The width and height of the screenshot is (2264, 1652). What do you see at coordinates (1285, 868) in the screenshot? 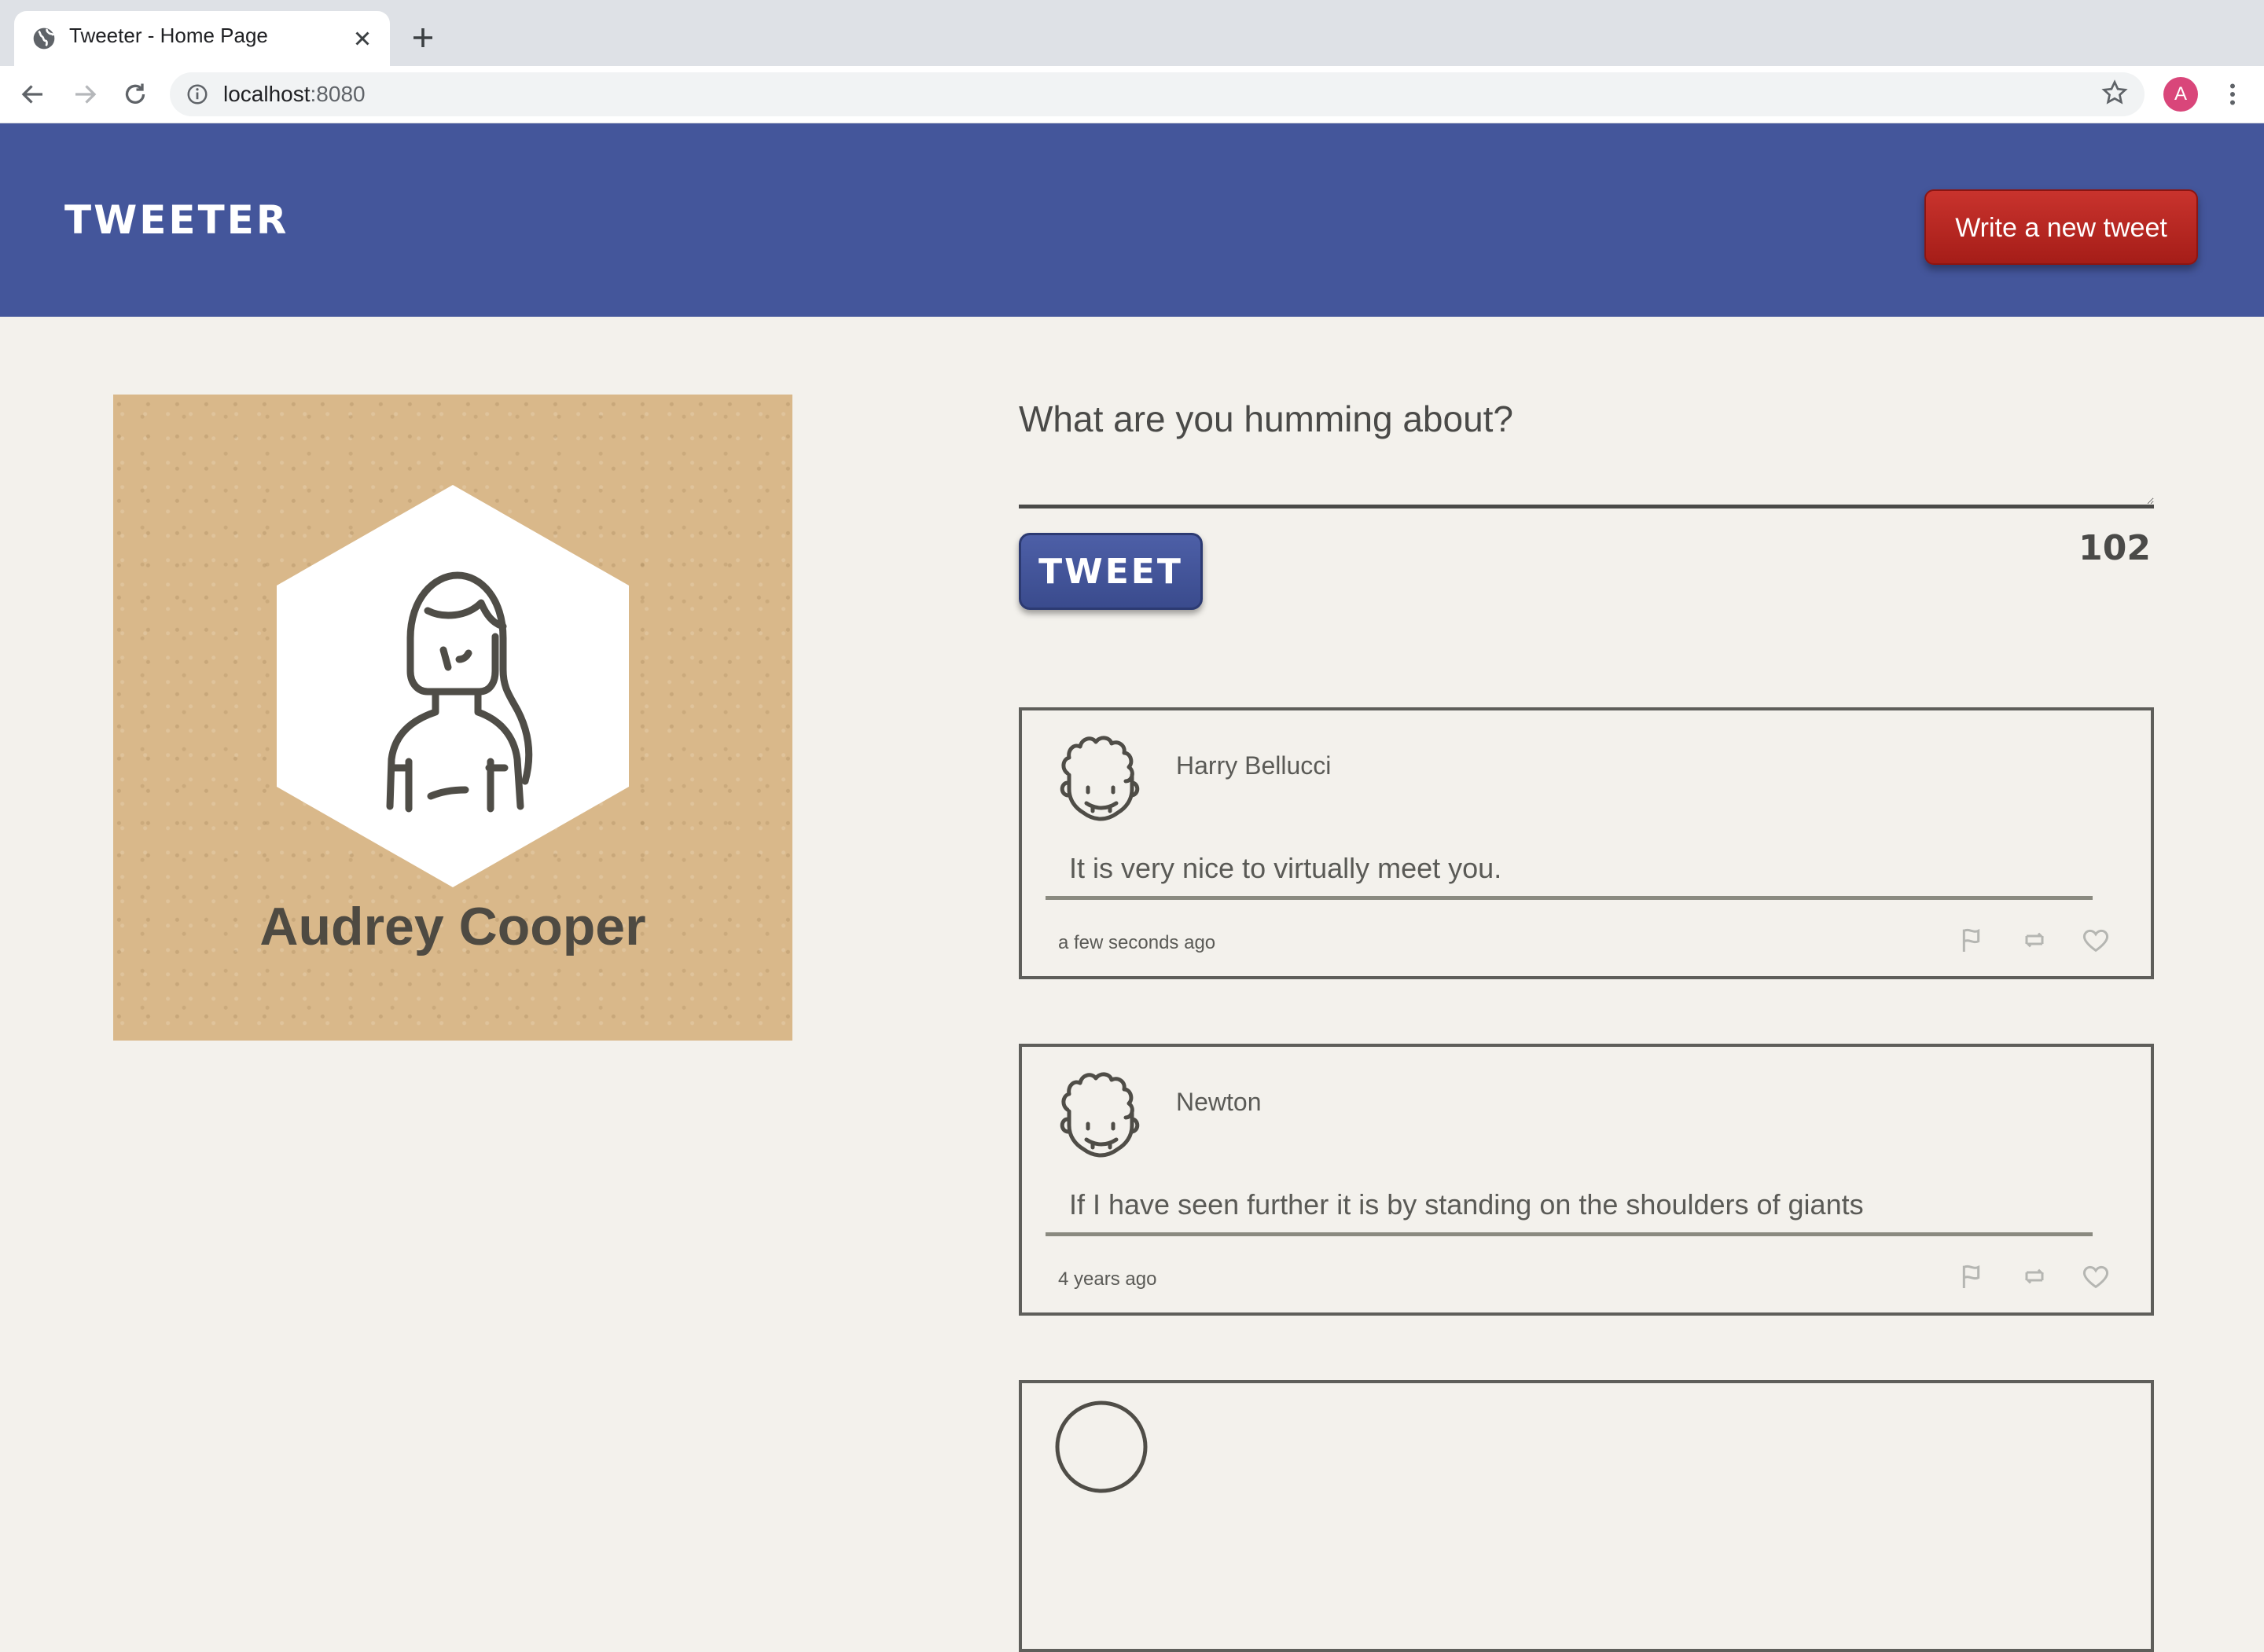
I see `tweet-text: It is very nice to virtually meet you.` at bounding box center [1285, 868].